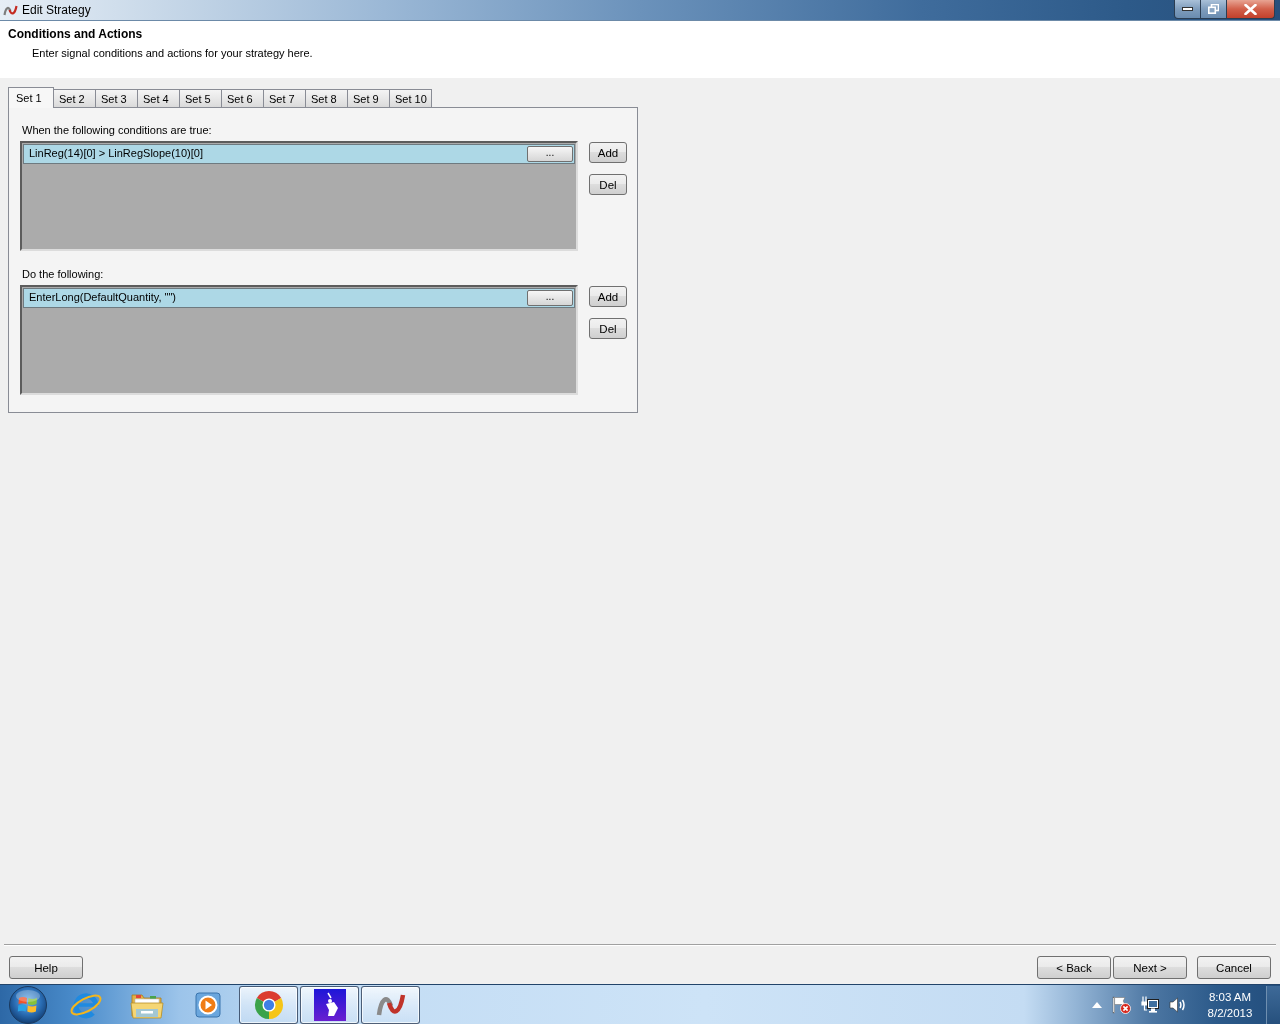 Image resolution: width=1280 pixels, height=1024 pixels. I want to click on back-button: < Back, so click(1074, 967).